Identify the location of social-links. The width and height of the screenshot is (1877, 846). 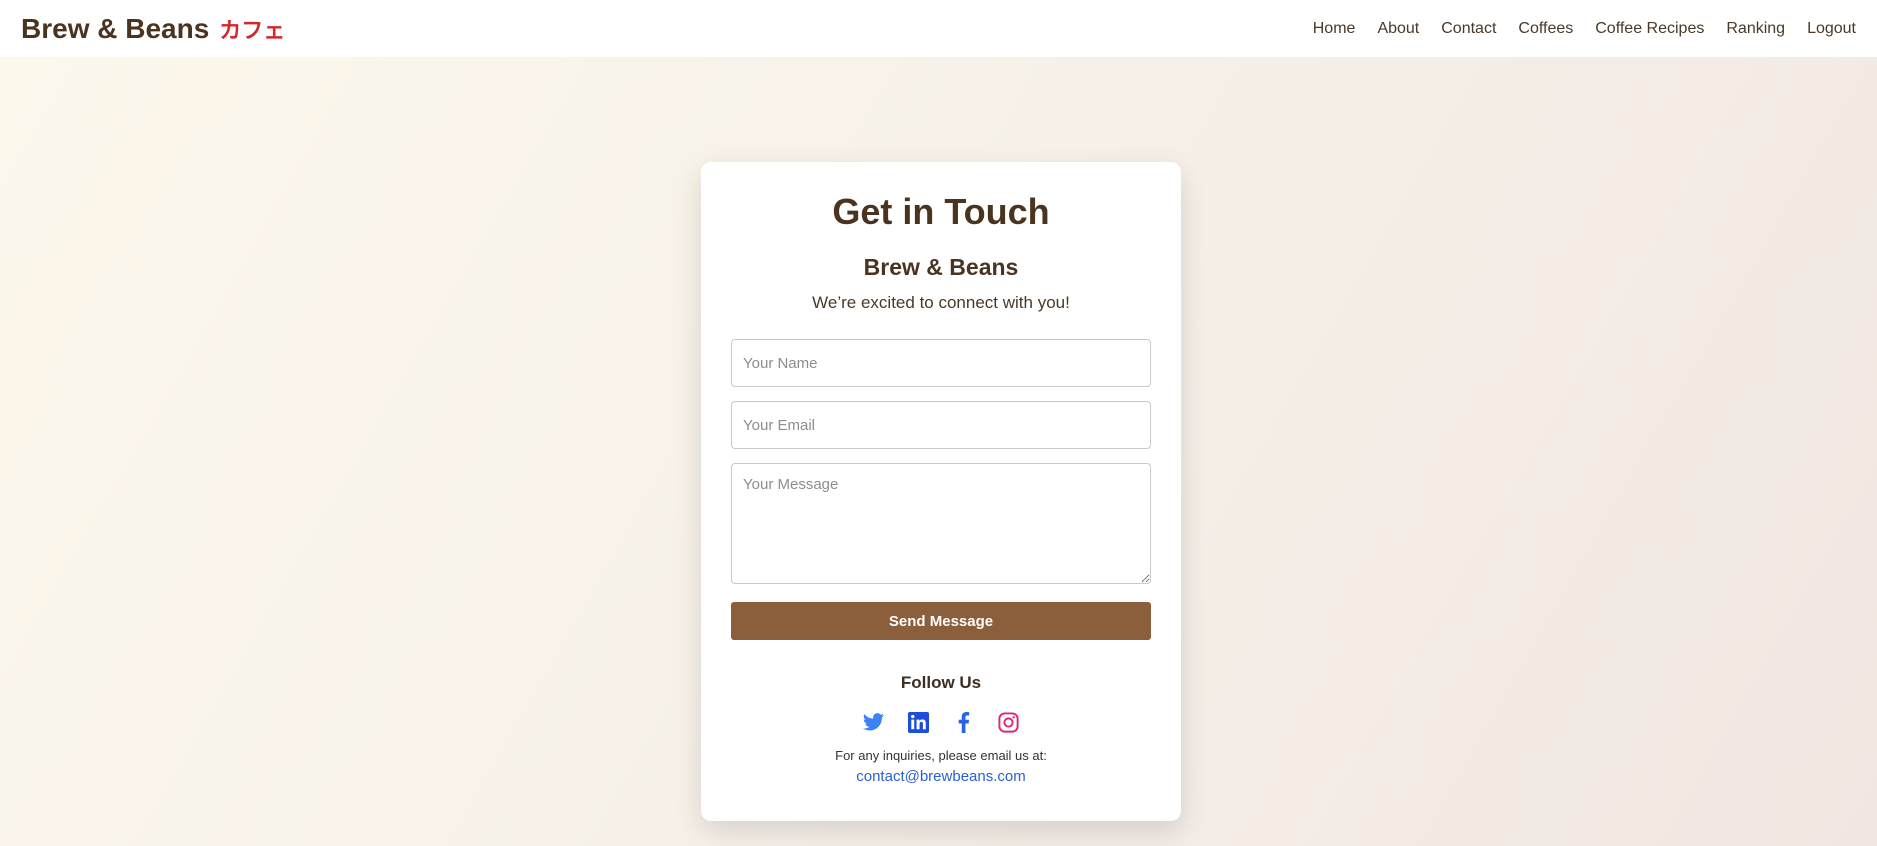
(941, 722).